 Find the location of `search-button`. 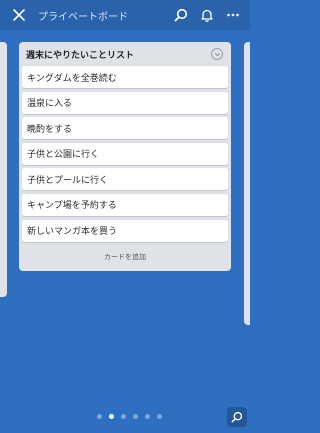

search-button is located at coordinates (181, 15).